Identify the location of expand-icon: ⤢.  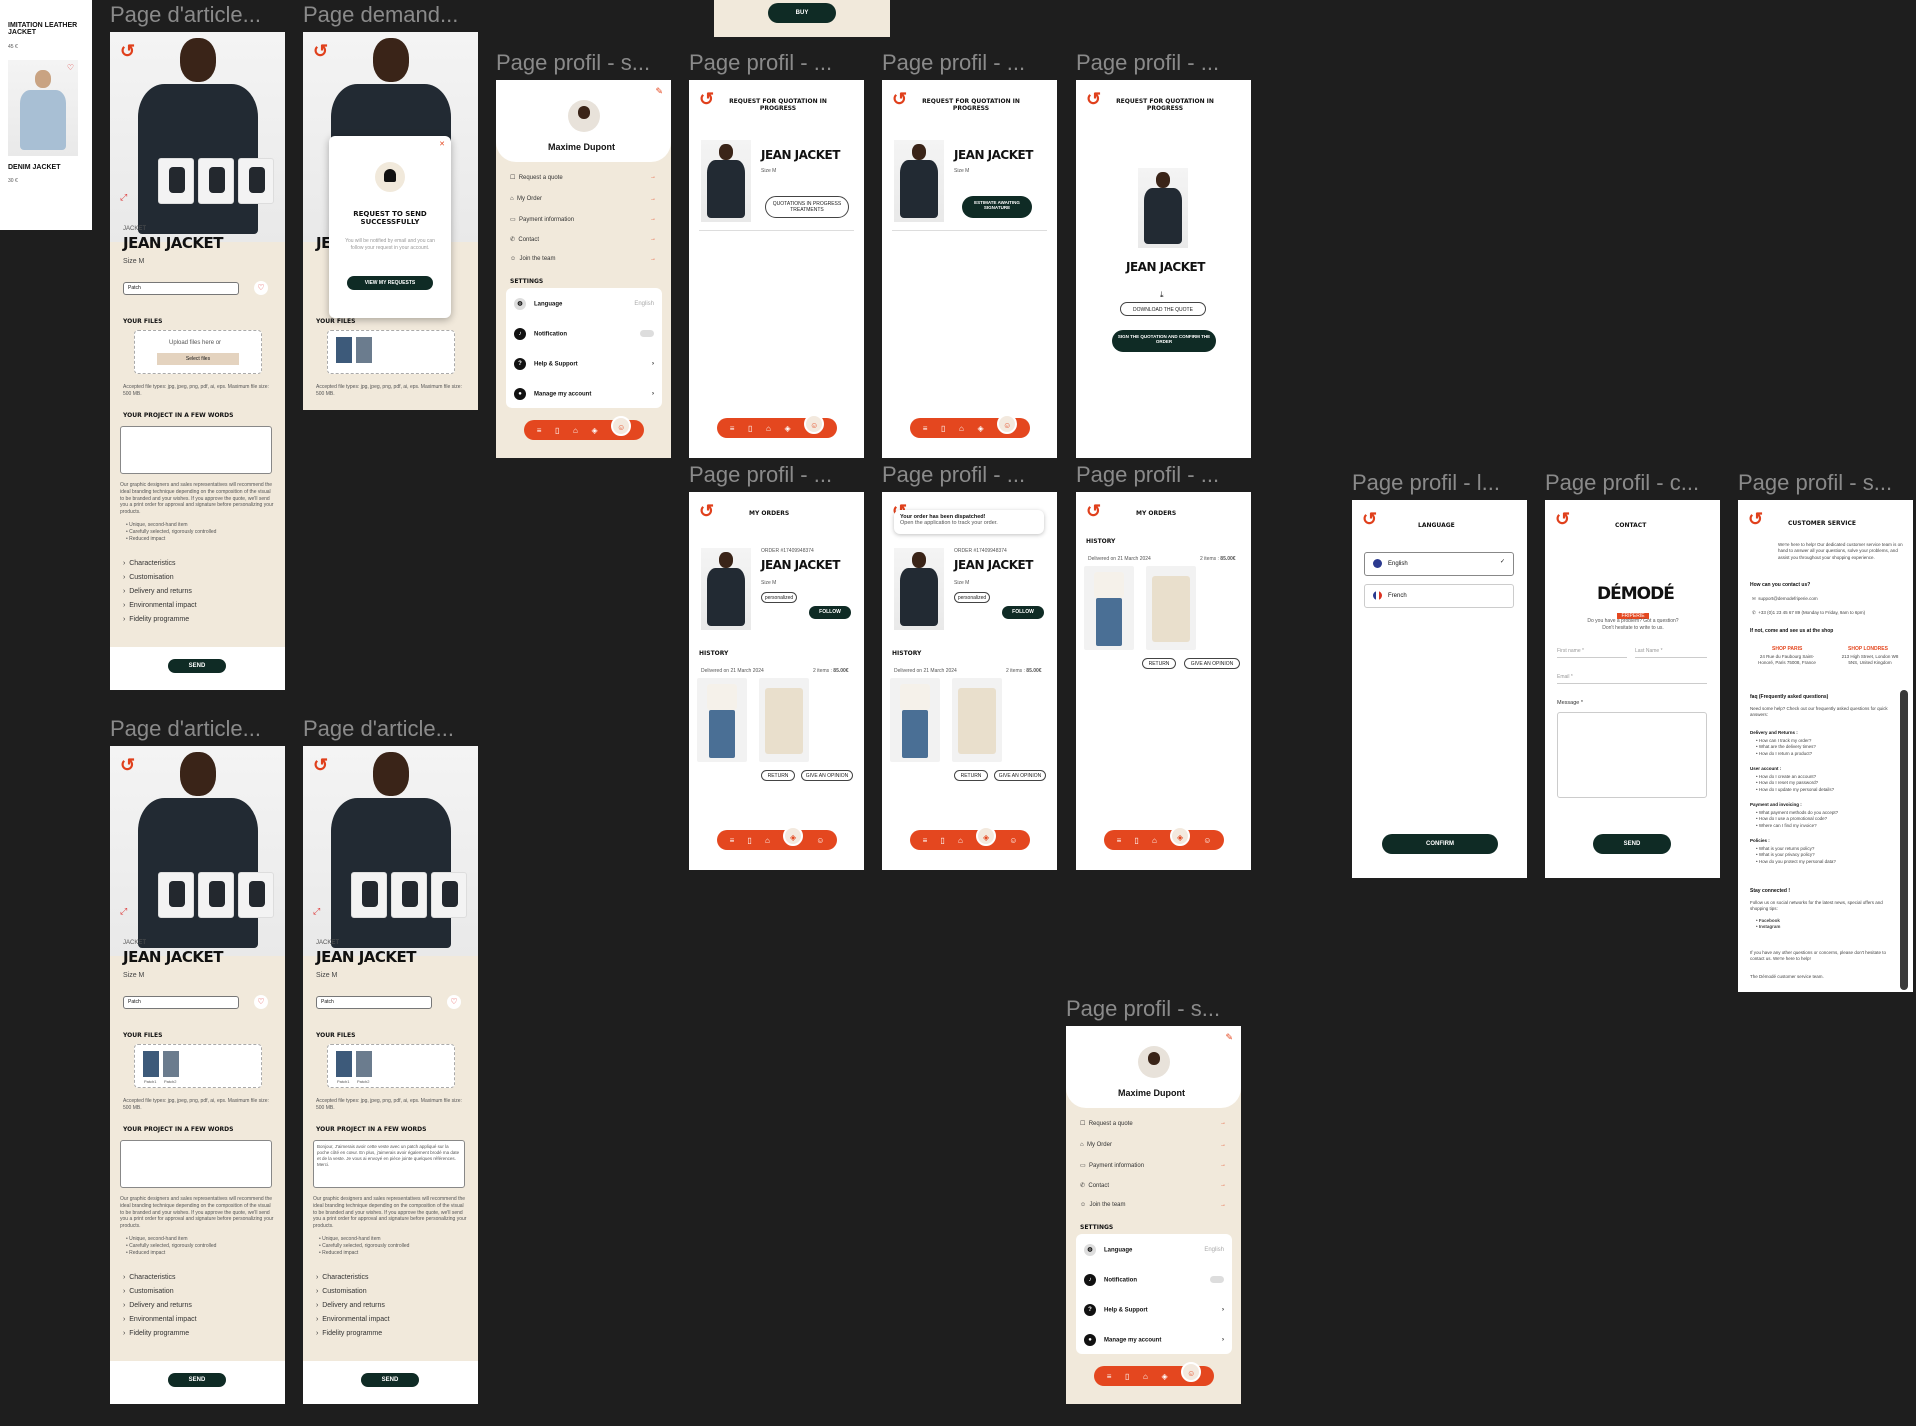
(316, 911).